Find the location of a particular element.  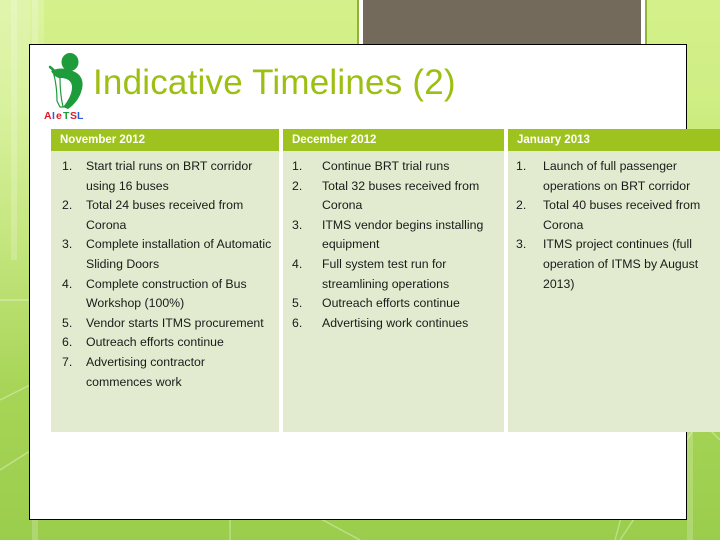

list-item: 6. Advertising work continues is located at coordinates (393, 324).